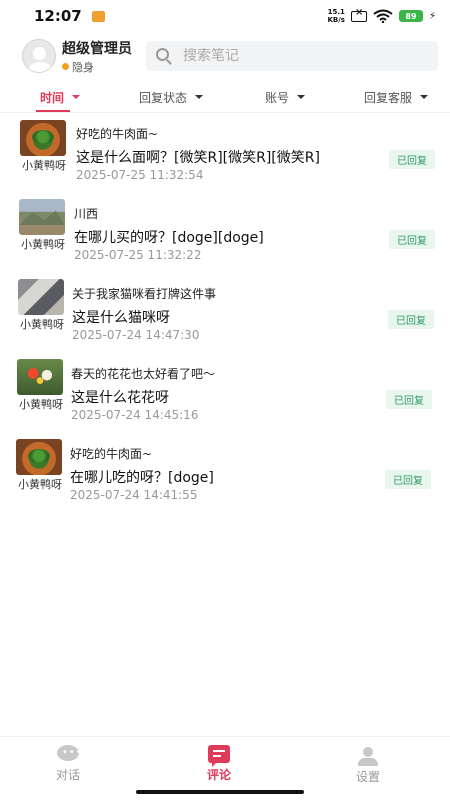 This screenshot has height=800, width=450. I want to click on filter-time: 时间, so click(60, 97).